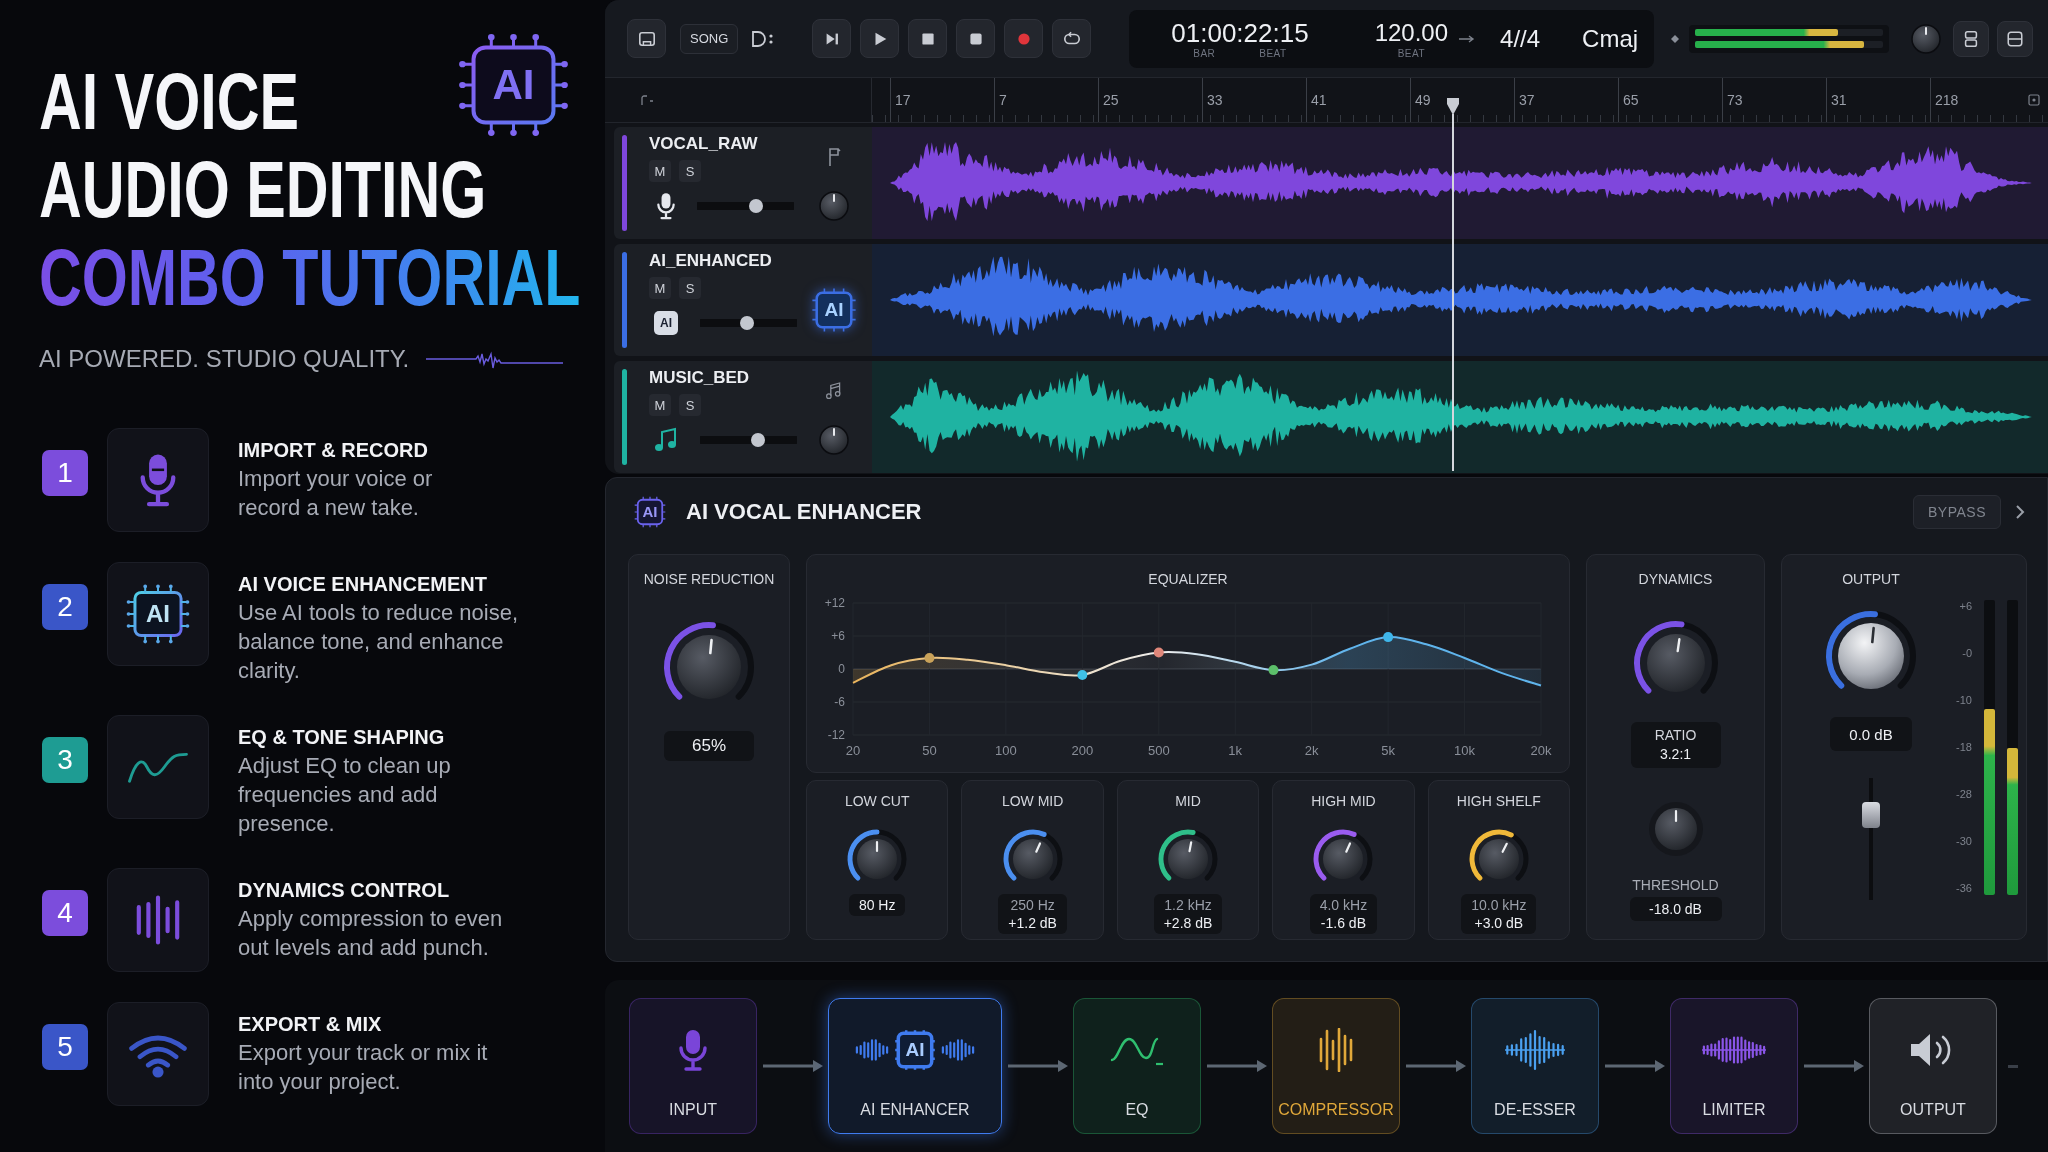 This screenshot has height=1152, width=2048. What do you see at coordinates (838, 636) in the screenshot?
I see `y-tick-label: +6` at bounding box center [838, 636].